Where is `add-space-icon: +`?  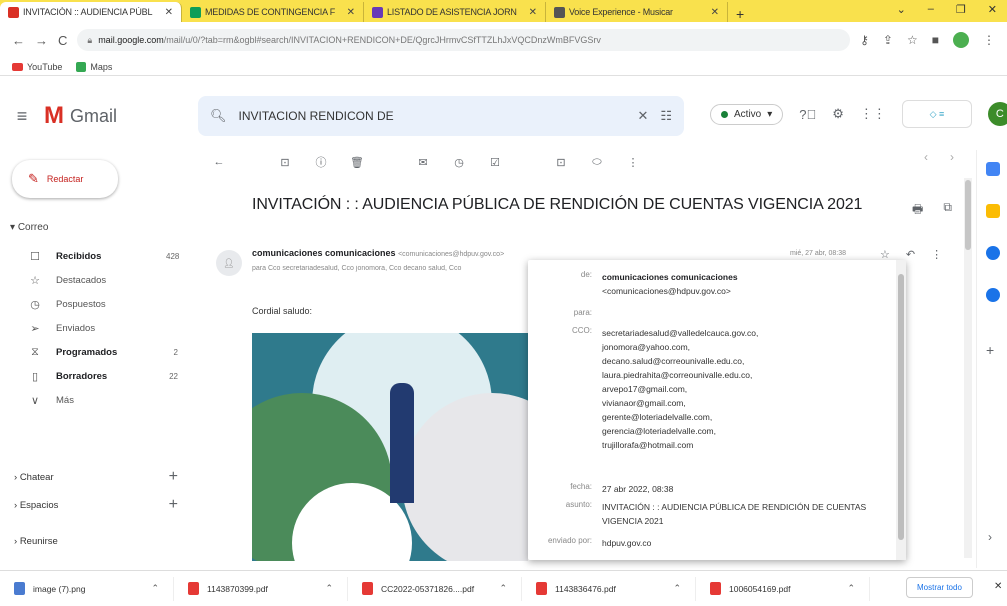 add-space-icon: + is located at coordinates (173, 505).